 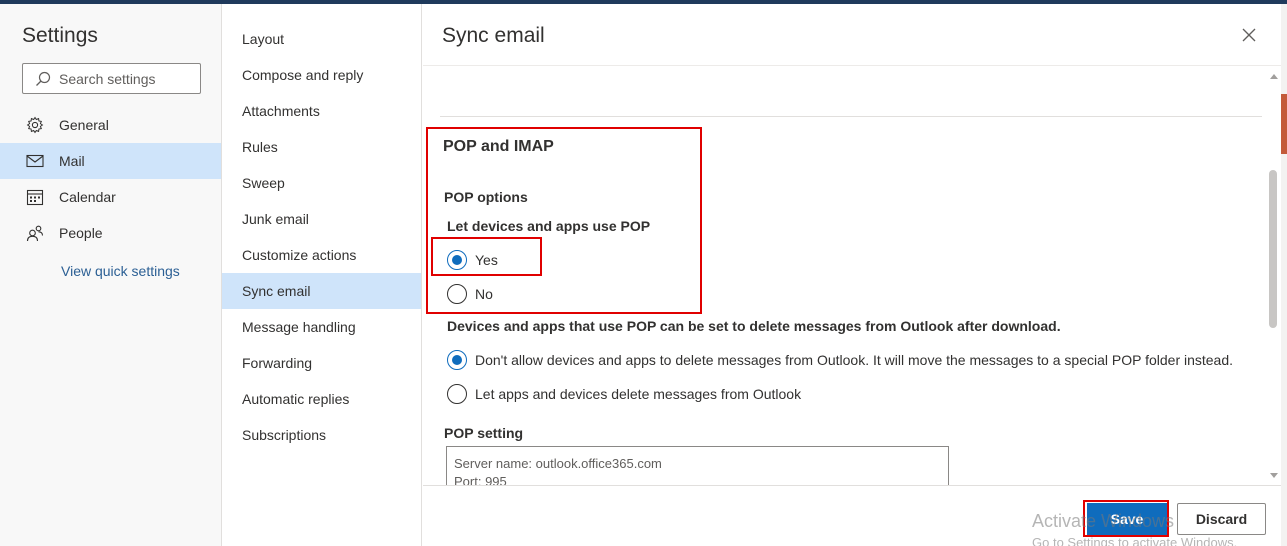 I want to click on radio-label: Yes, so click(x=486, y=260).